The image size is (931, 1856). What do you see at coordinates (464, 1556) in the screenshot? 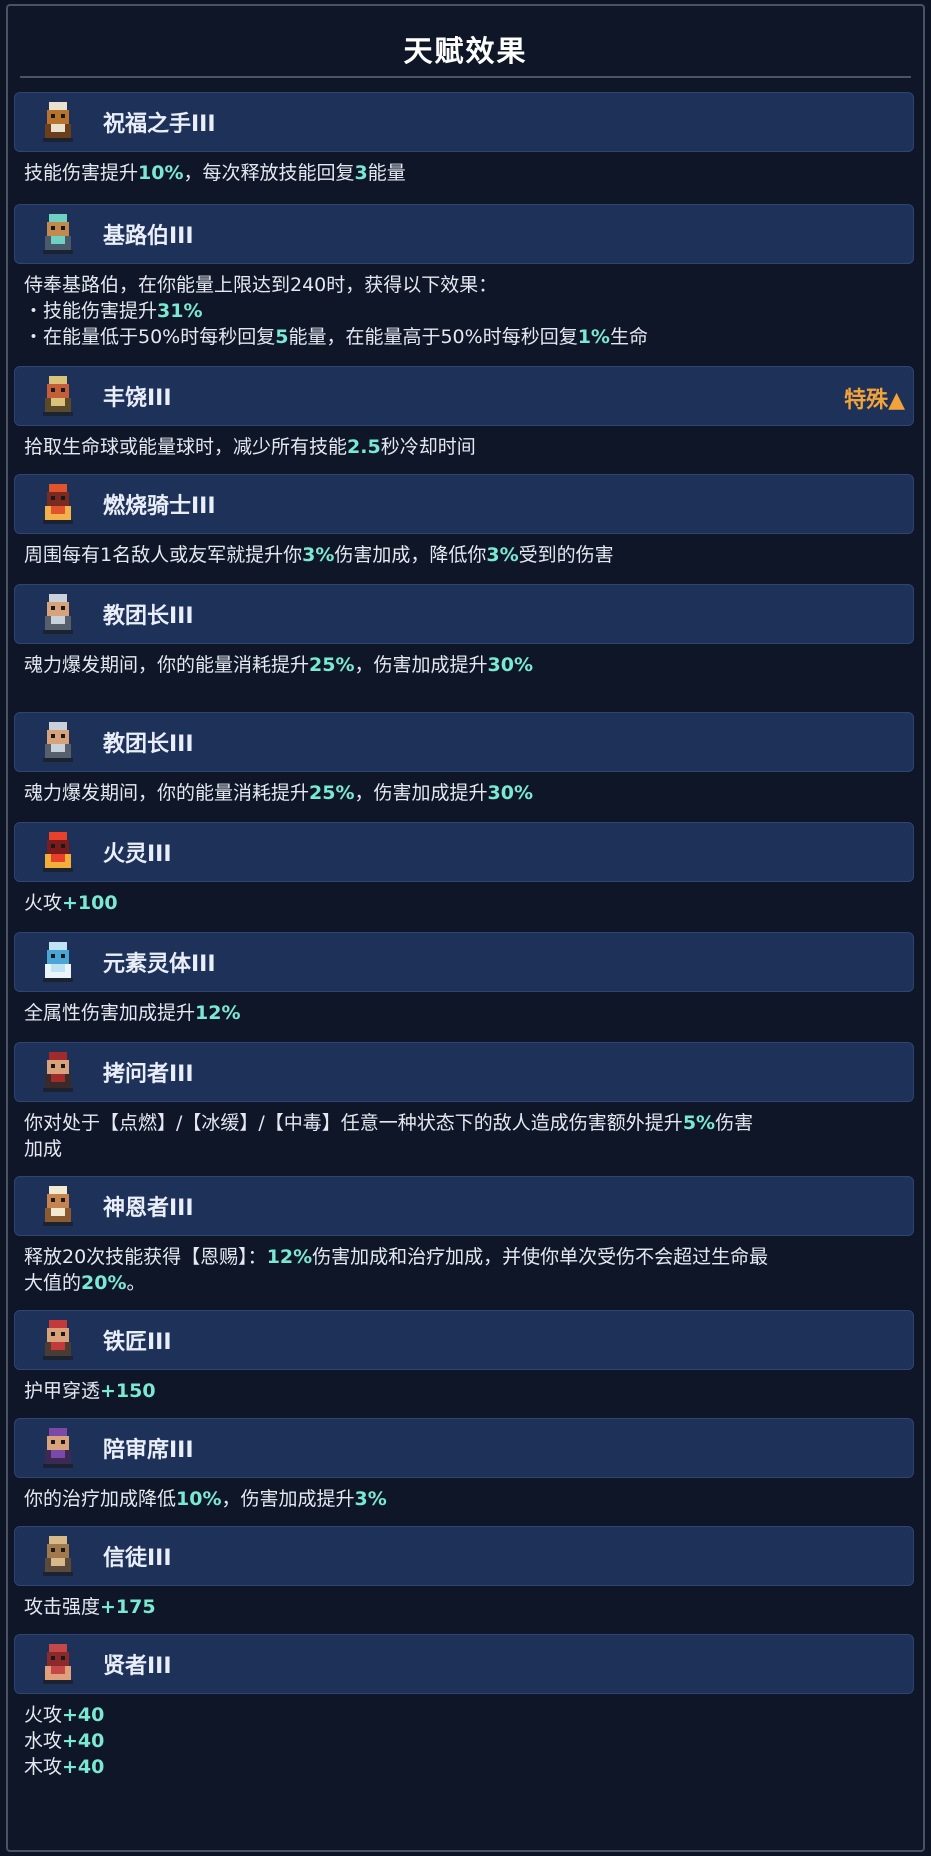
I see `talent-header: 信徒III` at bounding box center [464, 1556].